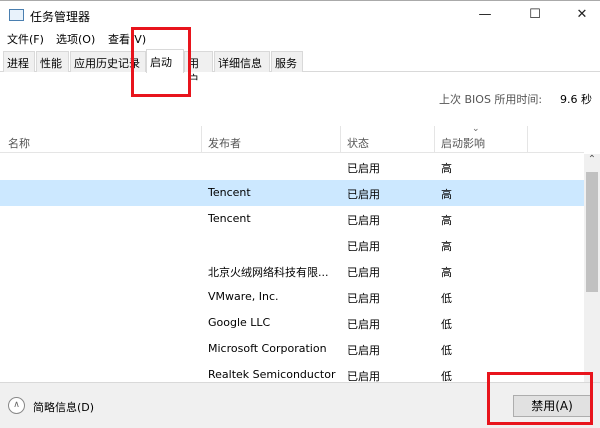 Image resolution: width=600 pixels, height=428 pixels. I want to click on fewer-details-link: 简略信息(D), so click(63, 407).